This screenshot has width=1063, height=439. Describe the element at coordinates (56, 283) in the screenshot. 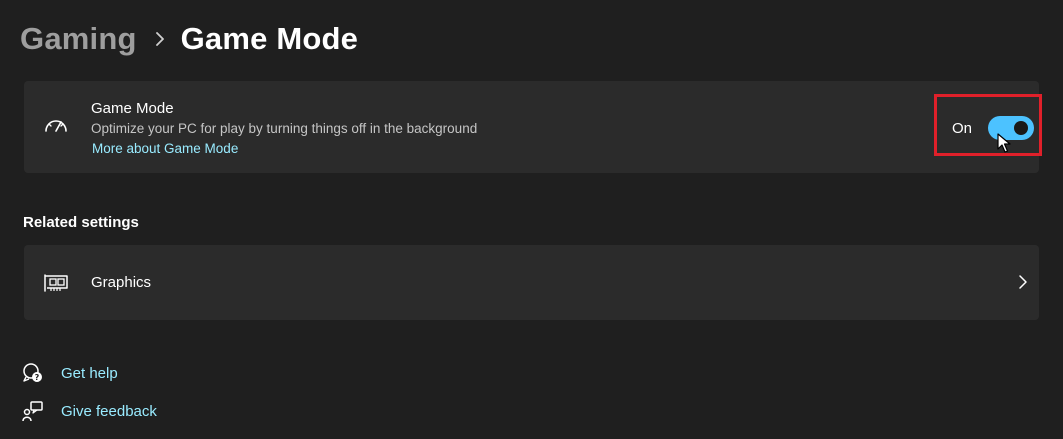

I see `graphics-card-icon` at that location.